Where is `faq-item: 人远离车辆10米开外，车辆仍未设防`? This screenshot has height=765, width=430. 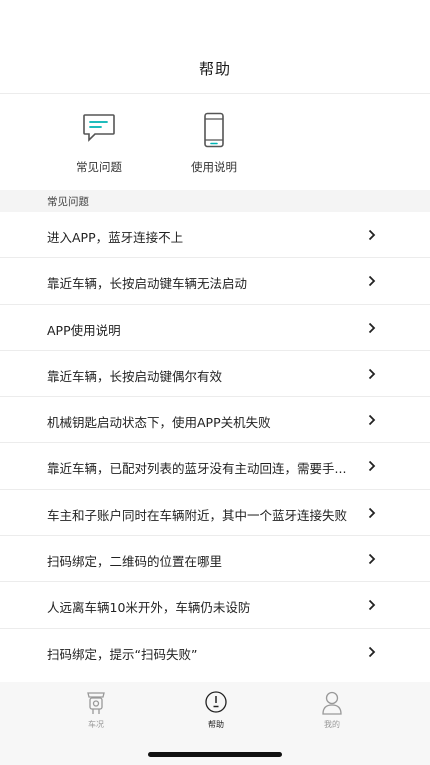
faq-item: 人远离车辆10米开外，车辆仍未设防 is located at coordinates (215, 605).